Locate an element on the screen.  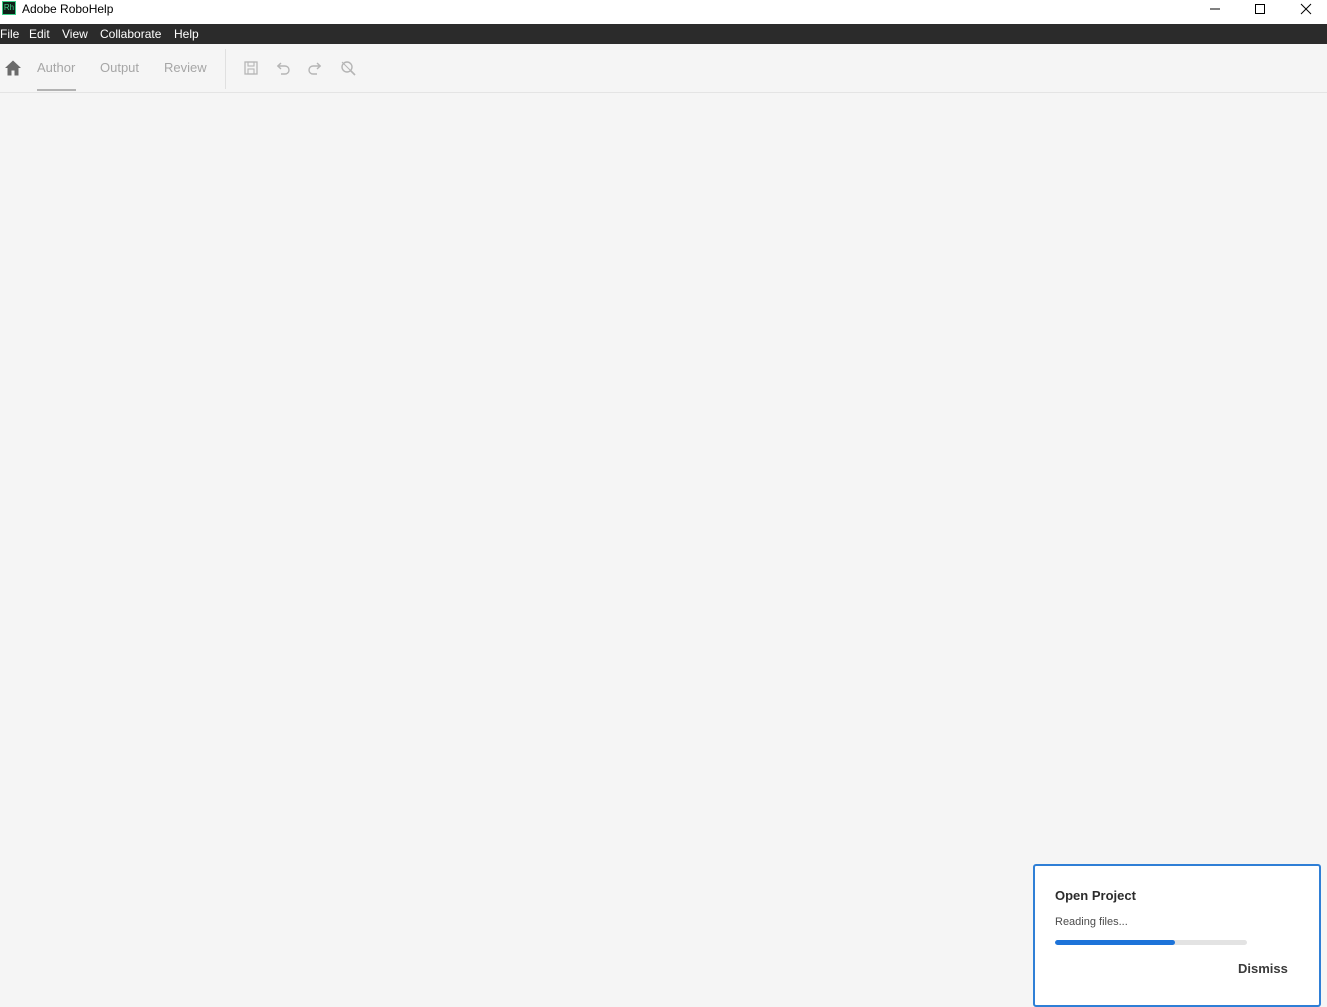
preview-search-icon is located at coordinates (348, 68).